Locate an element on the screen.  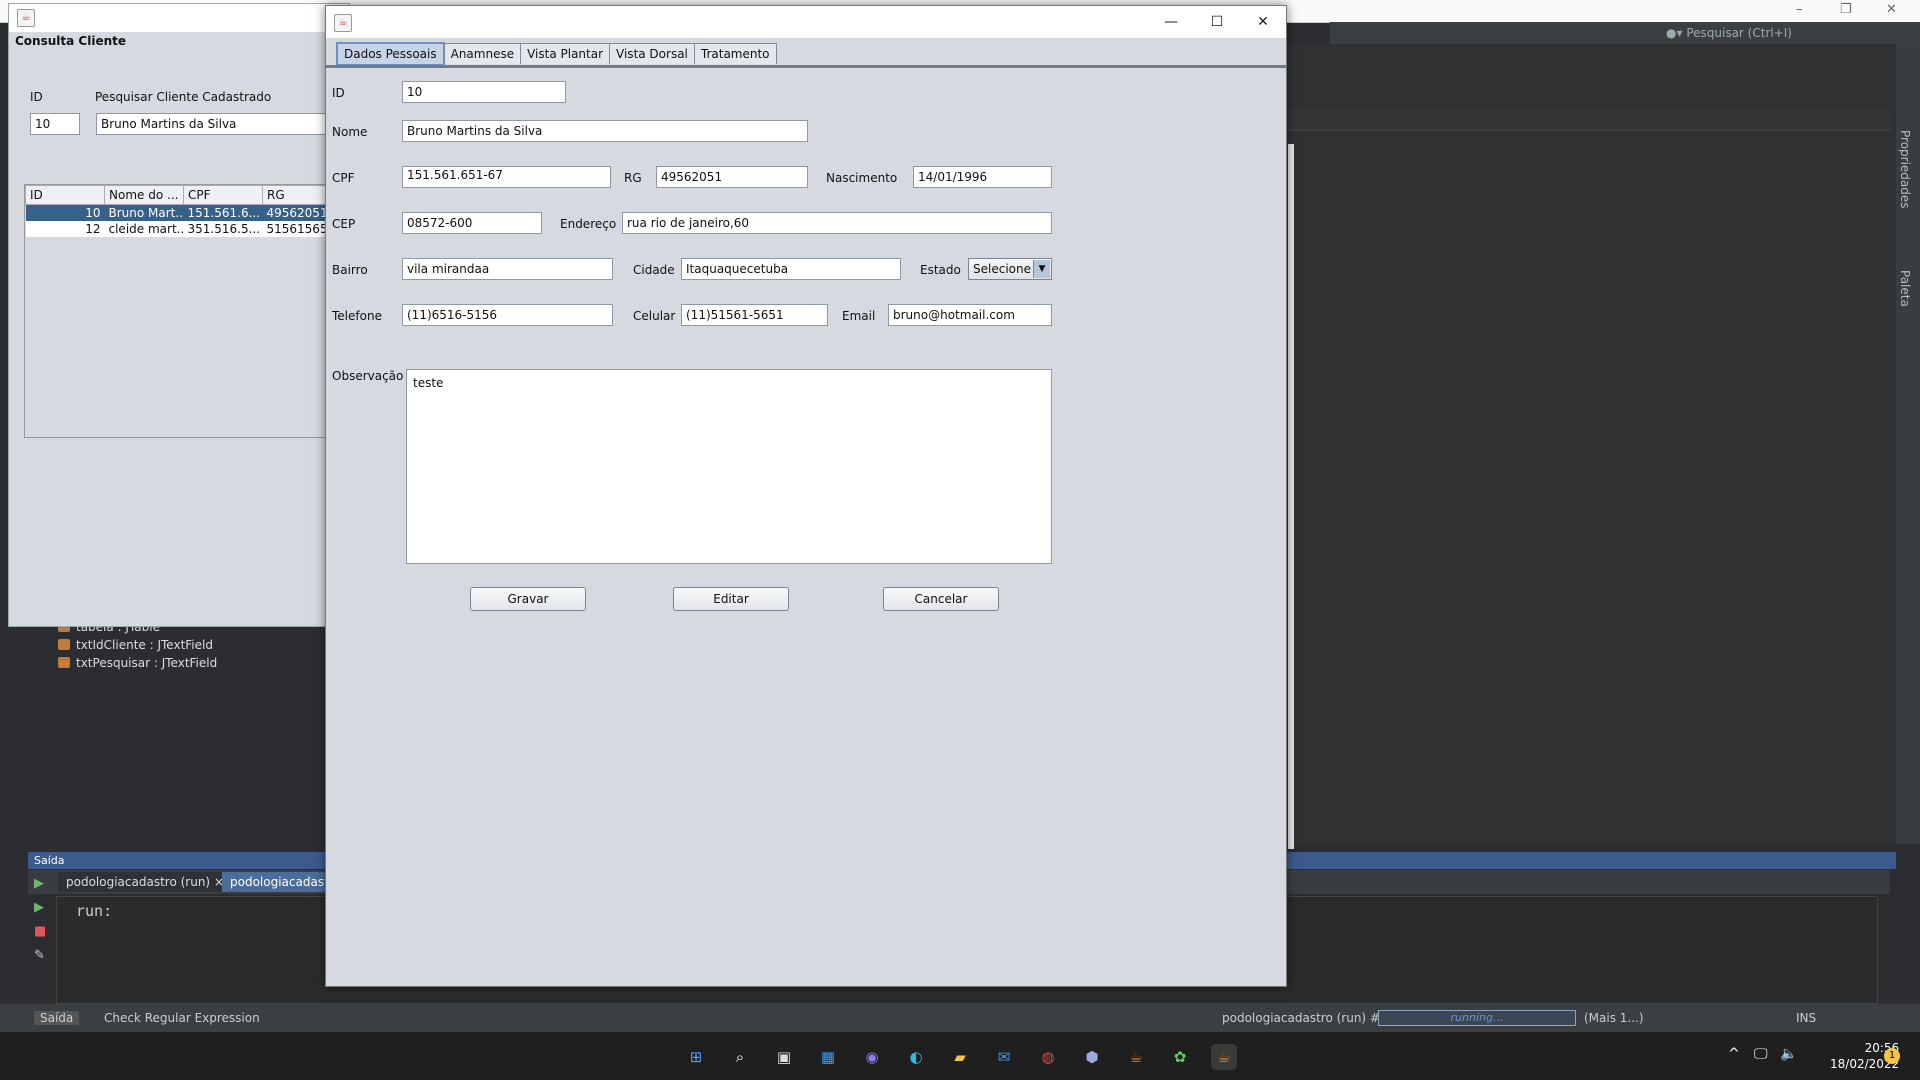
output-tab-label: podologiacadast is located at coordinates (279, 882).